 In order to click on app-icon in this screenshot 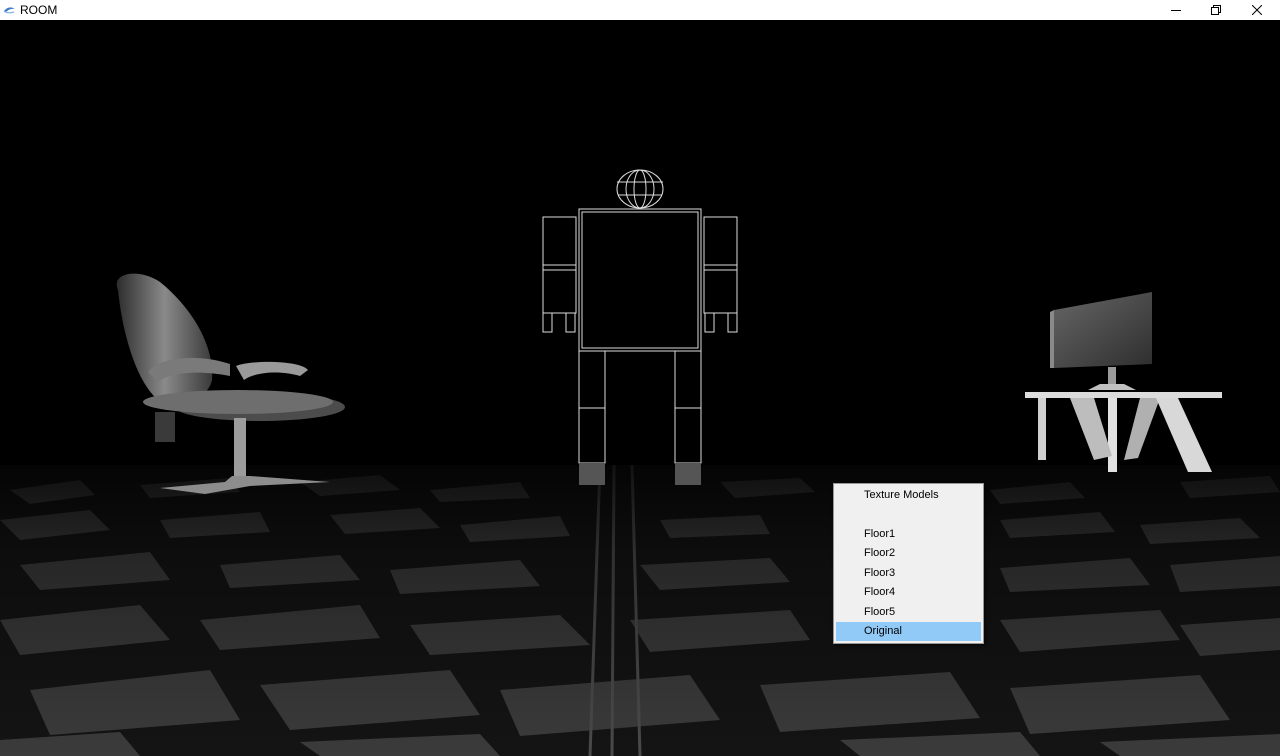, I will do `click(9, 10)`.